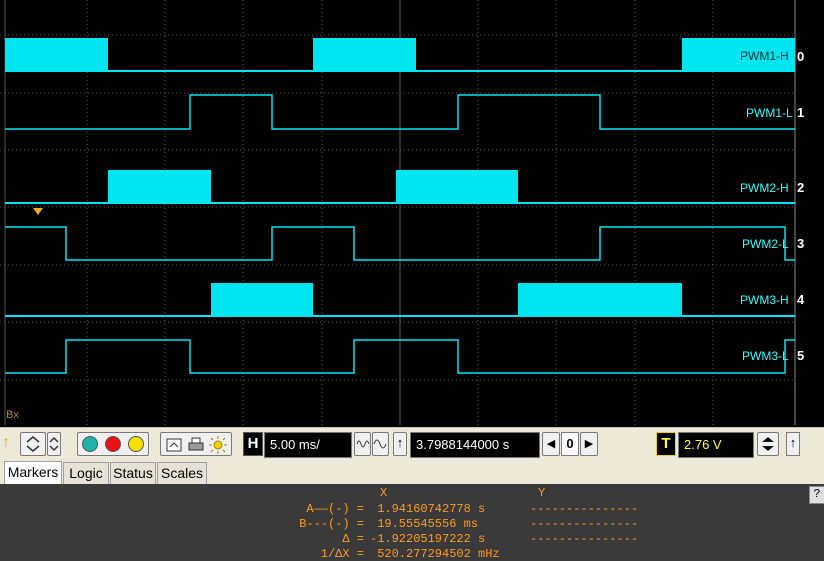 The image size is (824, 561). I want to click on channel-name: PWM2-L, so click(765, 244).